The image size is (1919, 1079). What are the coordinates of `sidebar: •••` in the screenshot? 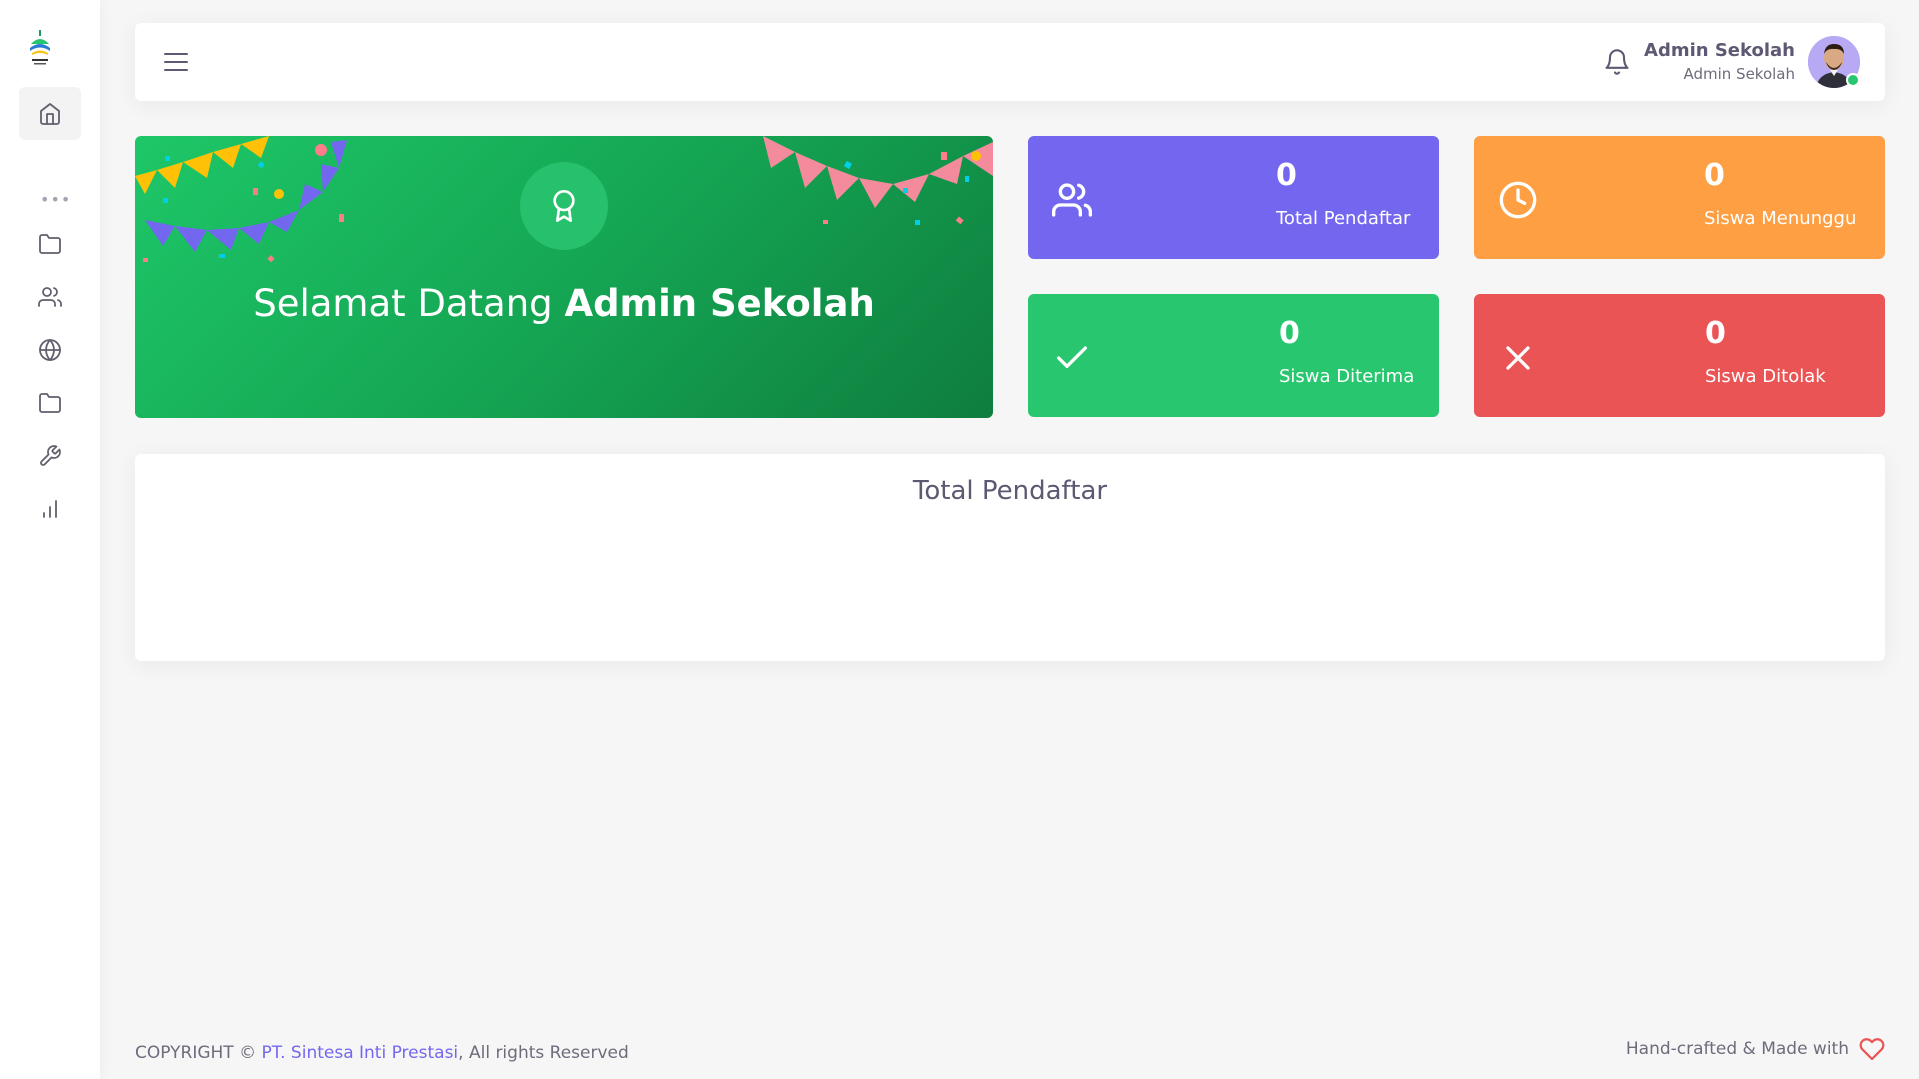 It's located at (50, 539).